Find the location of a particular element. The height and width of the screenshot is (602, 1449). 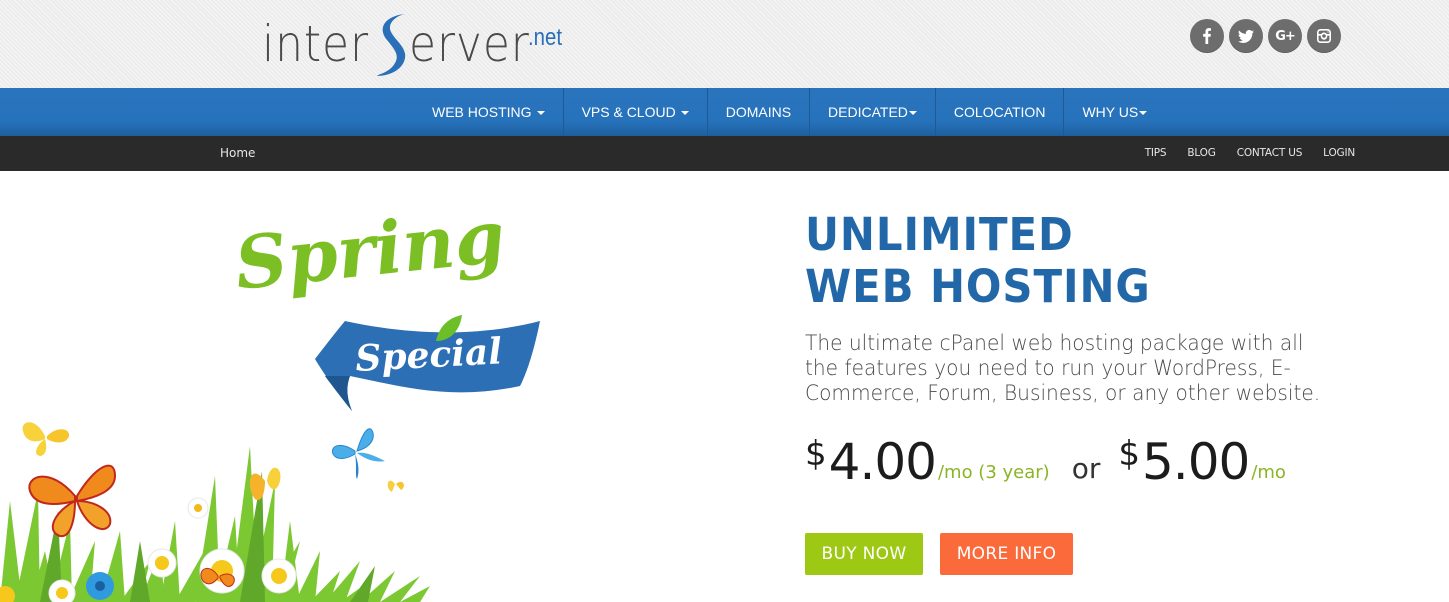

nav-item-label: WEB HOSTING is located at coordinates (482, 112).